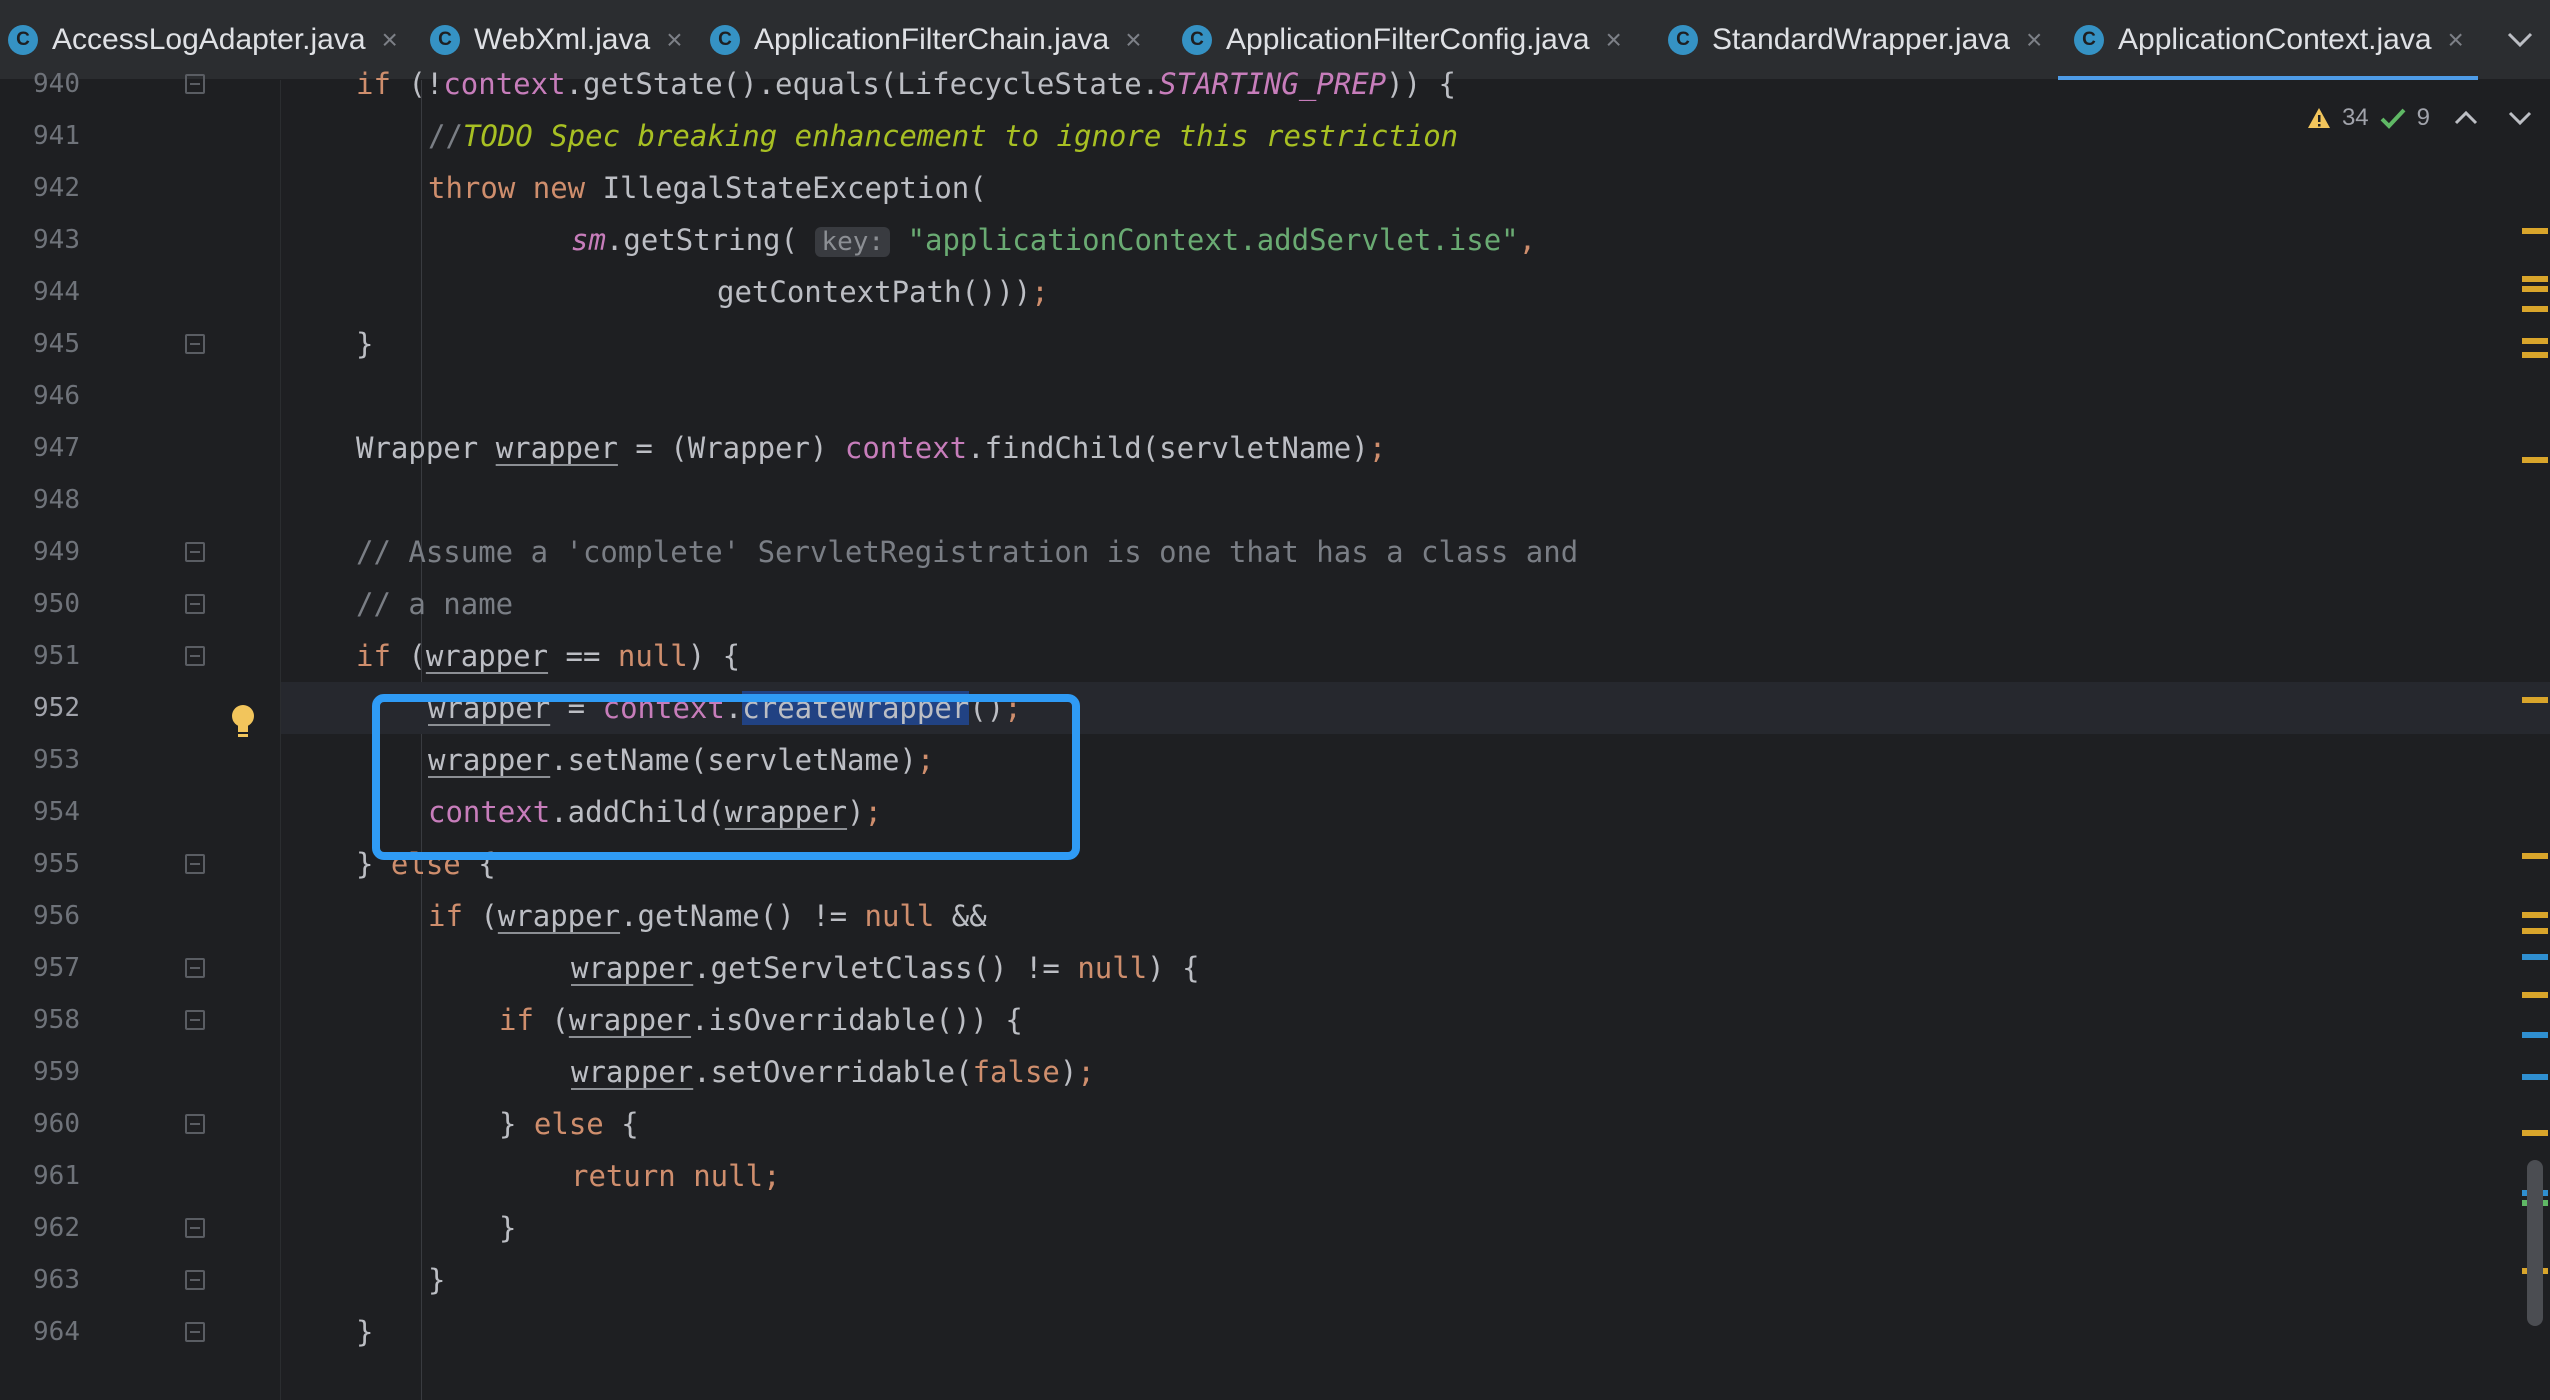  Describe the element at coordinates (56, 812) in the screenshot. I see `line-number: 954` at that location.